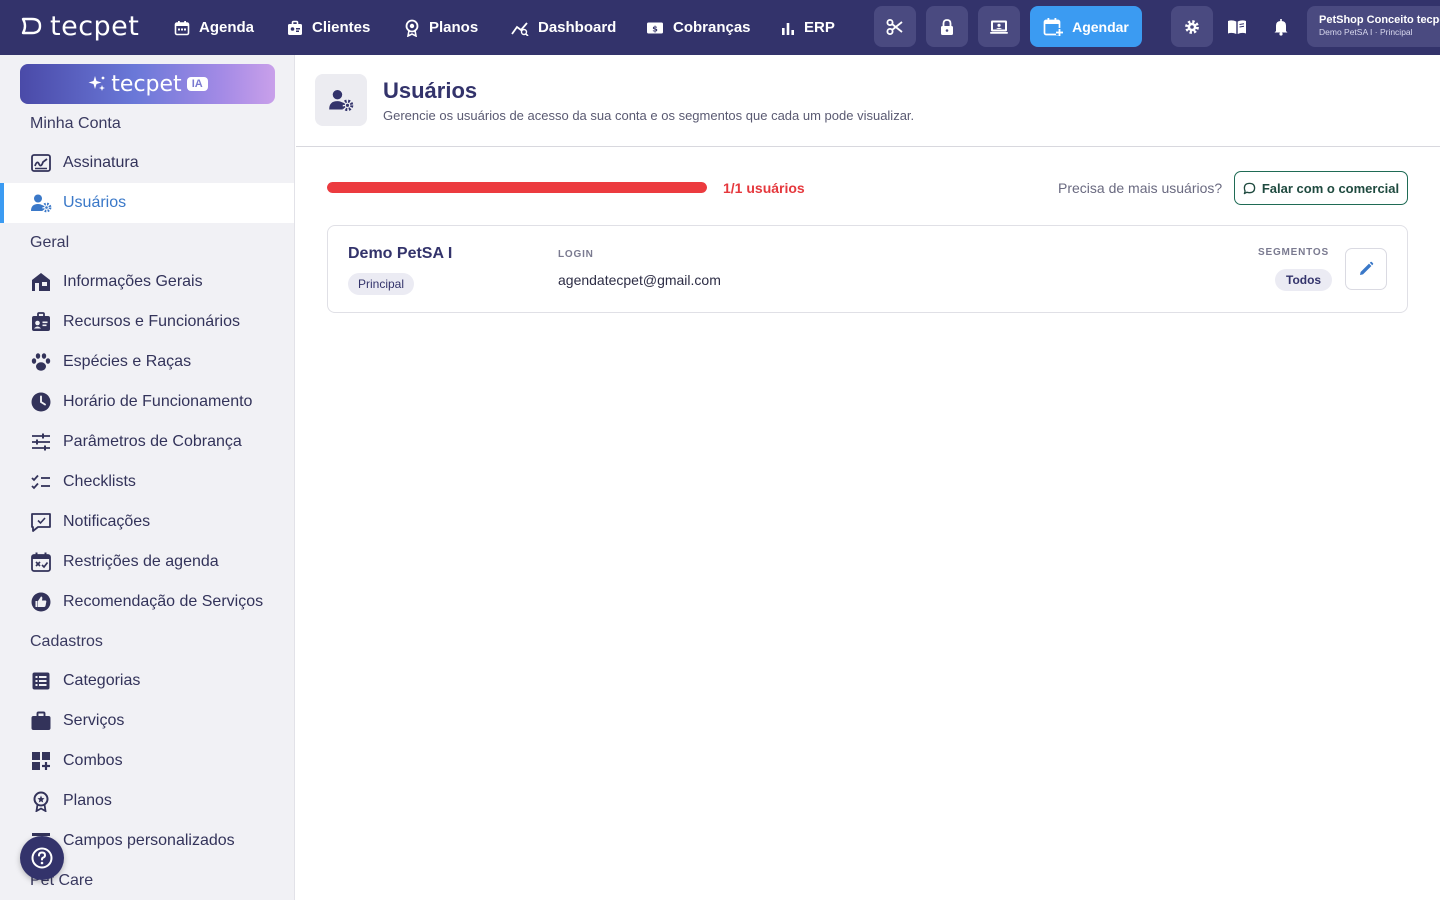 The width and height of the screenshot is (1440, 900). I want to click on sidebar-item-informacoes-gerais: Informações Gerais, so click(147, 282).